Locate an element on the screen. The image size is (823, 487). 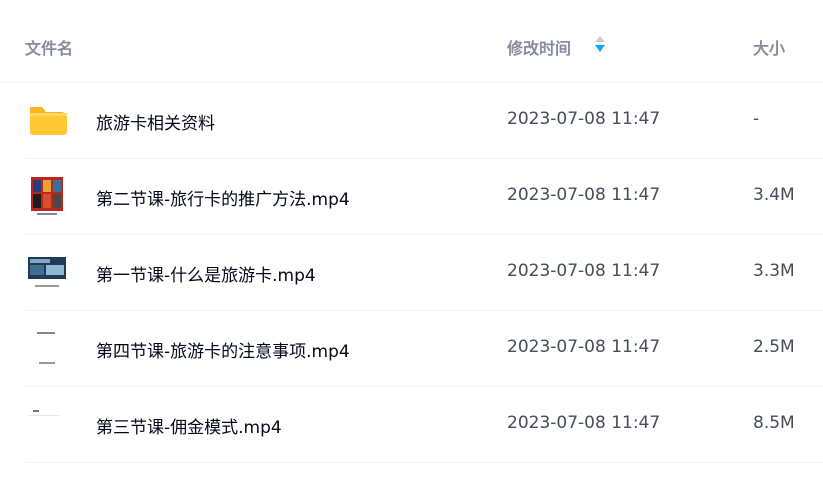
folder-icon is located at coordinates (48, 121).